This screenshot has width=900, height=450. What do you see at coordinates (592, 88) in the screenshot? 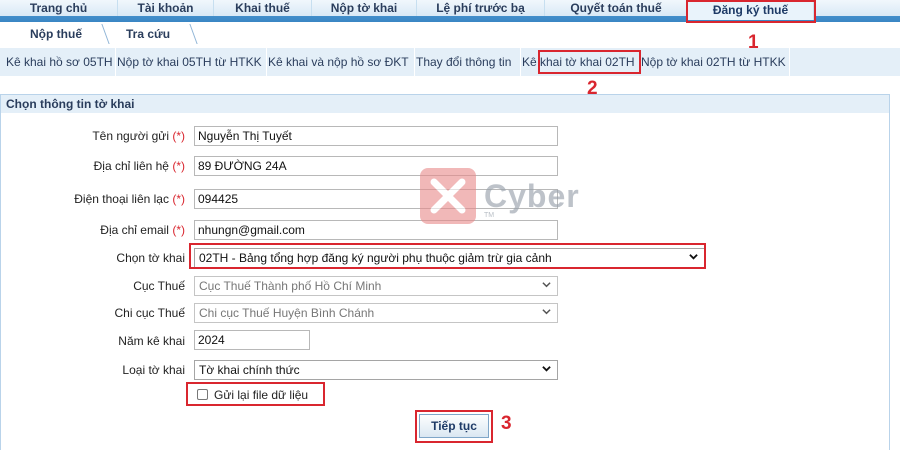
I see `annotation-number-2: 2` at bounding box center [592, 88].